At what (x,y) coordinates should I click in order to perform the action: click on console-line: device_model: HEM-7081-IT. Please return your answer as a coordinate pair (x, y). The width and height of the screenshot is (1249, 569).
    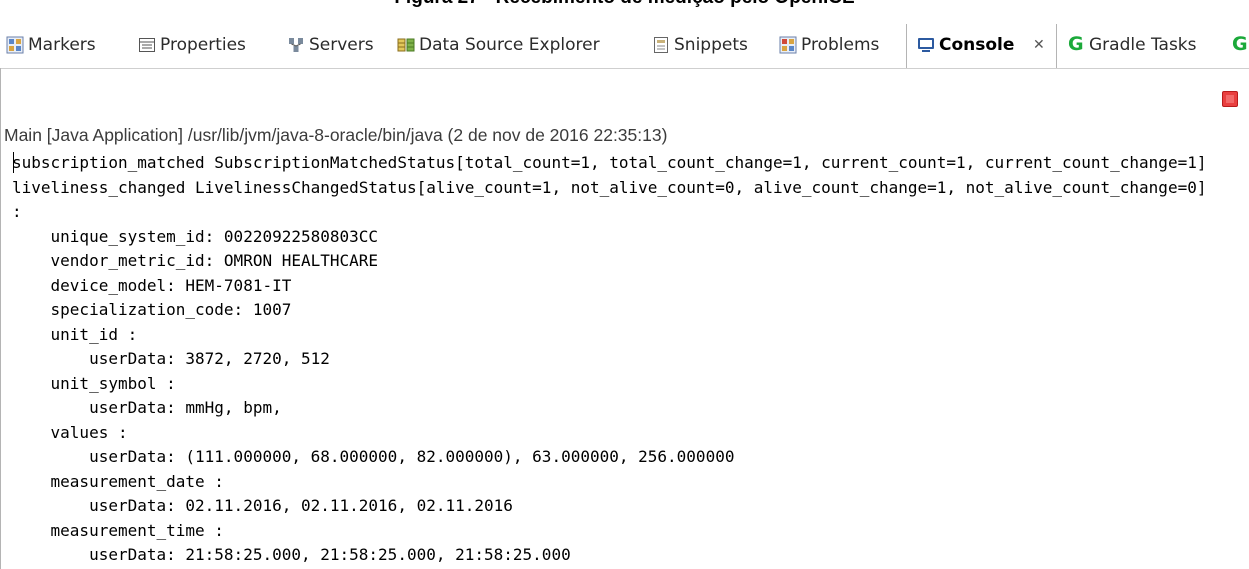
    Looking at the image, I should click on (152, 285).